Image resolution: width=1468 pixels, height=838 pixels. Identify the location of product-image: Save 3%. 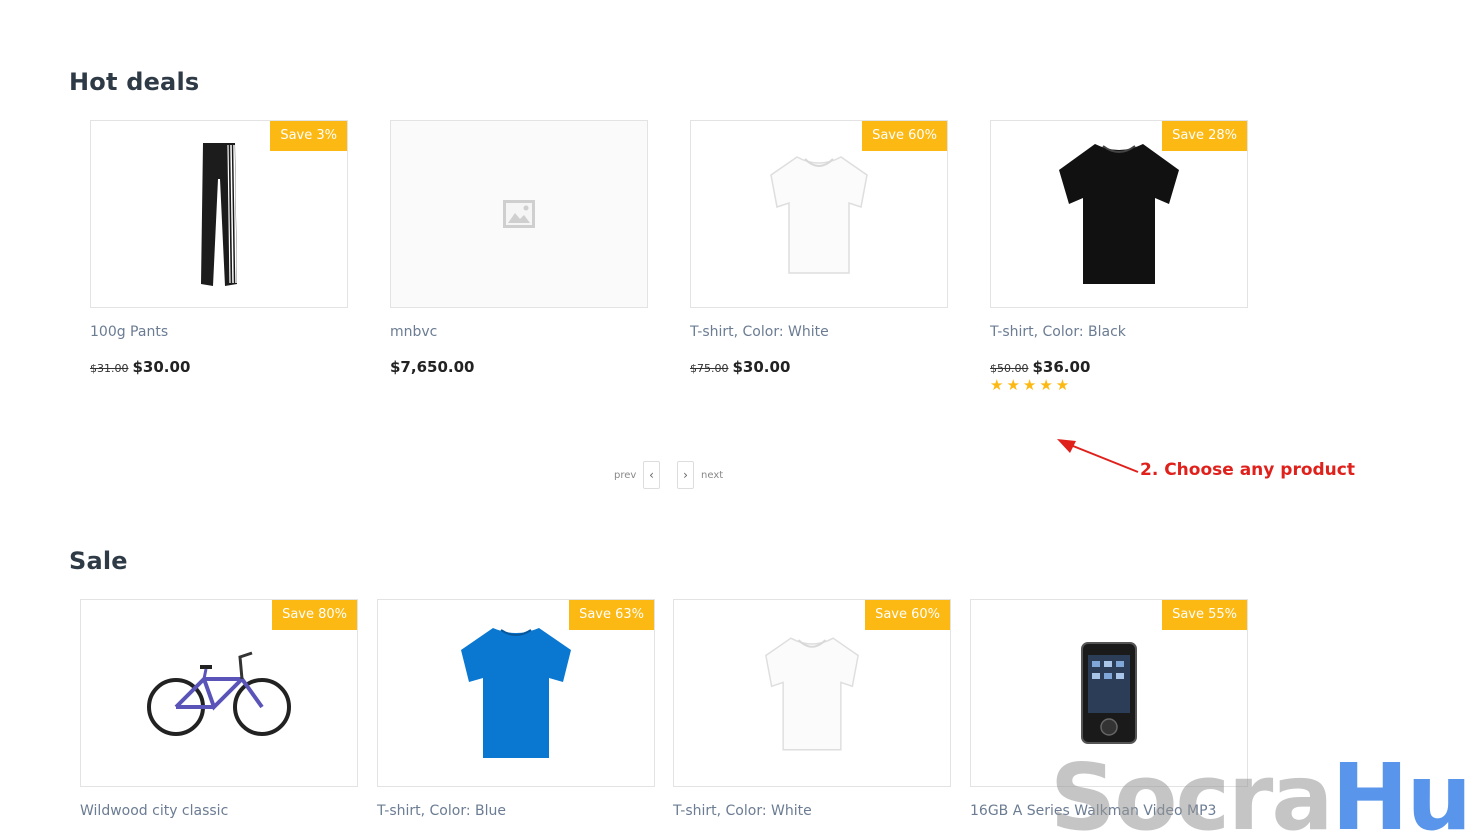
(219, 214).